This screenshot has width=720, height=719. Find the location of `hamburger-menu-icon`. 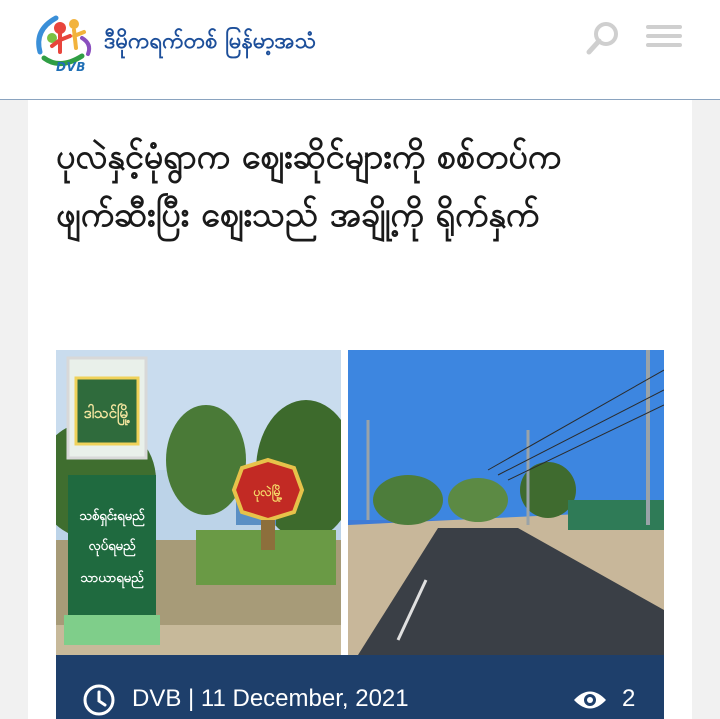

hamburger-menu-icon is located at coordinates (664, 27).